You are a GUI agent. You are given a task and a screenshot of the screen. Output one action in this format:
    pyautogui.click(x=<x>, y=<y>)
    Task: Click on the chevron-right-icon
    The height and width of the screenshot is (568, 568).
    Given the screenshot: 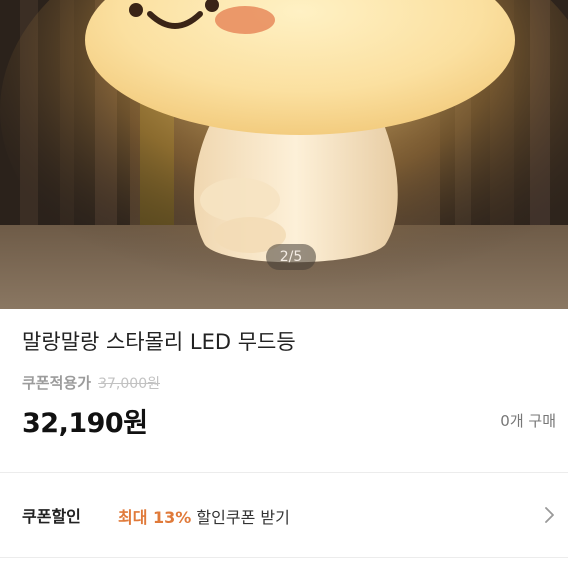 What is the action you would take?
    pyautogui.click(x=550, y=517)
    